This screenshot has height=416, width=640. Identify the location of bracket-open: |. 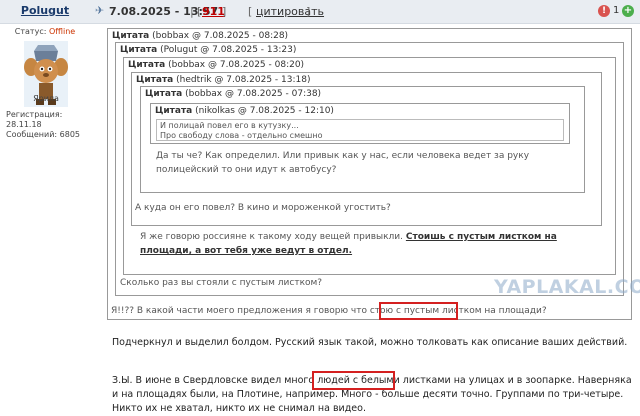
(192, 11).